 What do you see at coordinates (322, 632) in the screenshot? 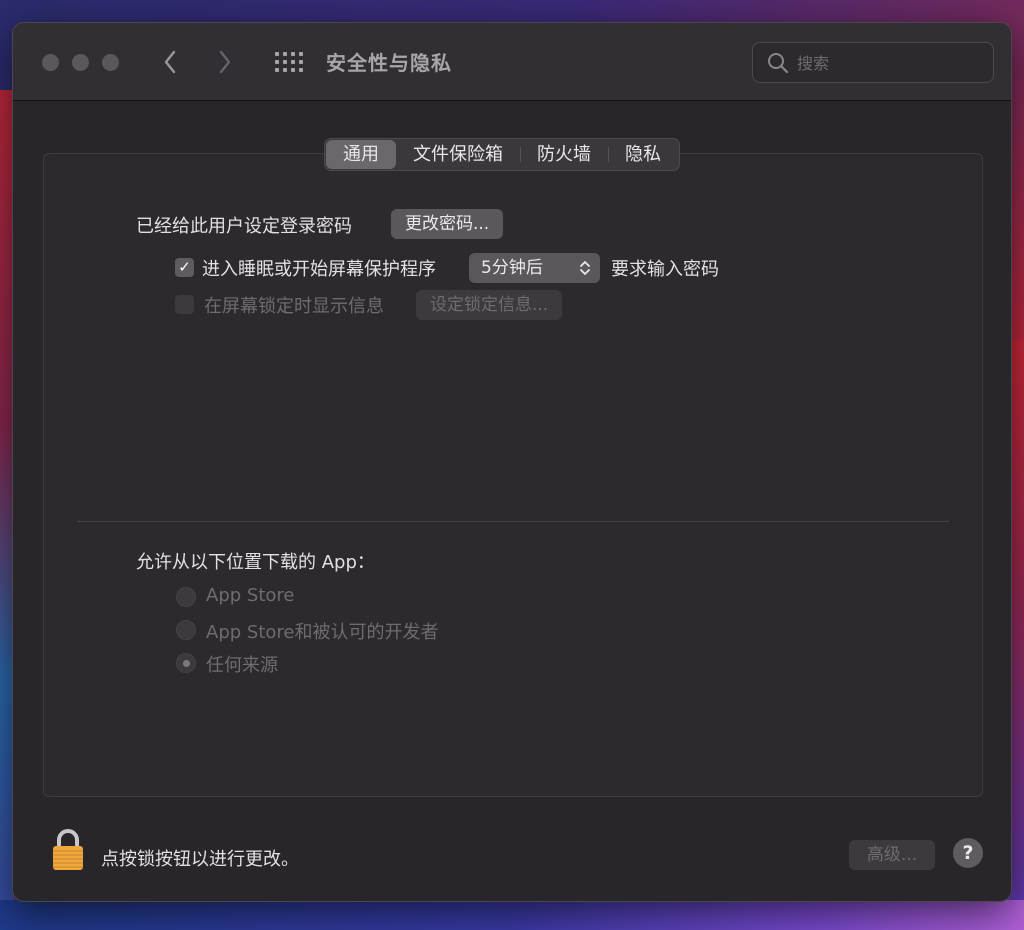
I see `radio-app-store-identified-label: App Store和被认可的开发者` at bounding box center [322, 632].